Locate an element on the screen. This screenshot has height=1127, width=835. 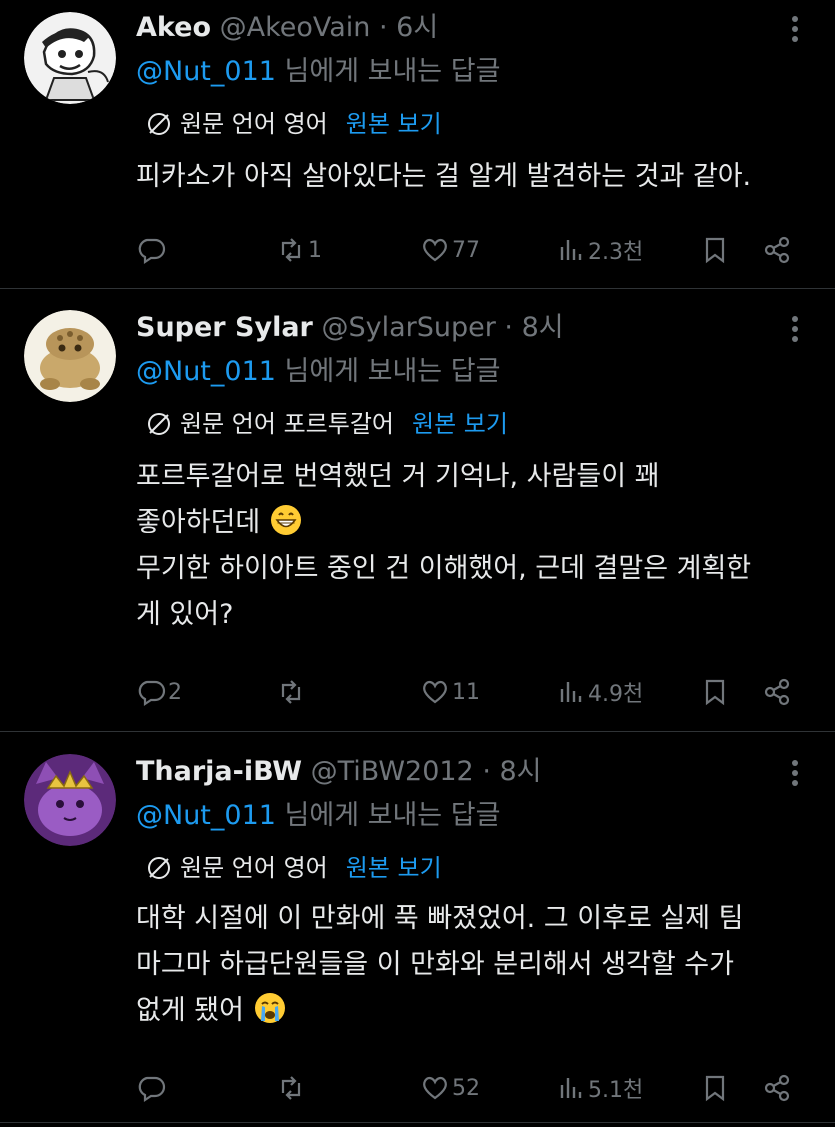
retweet-button: 1 is located at coordinates (299, 250).